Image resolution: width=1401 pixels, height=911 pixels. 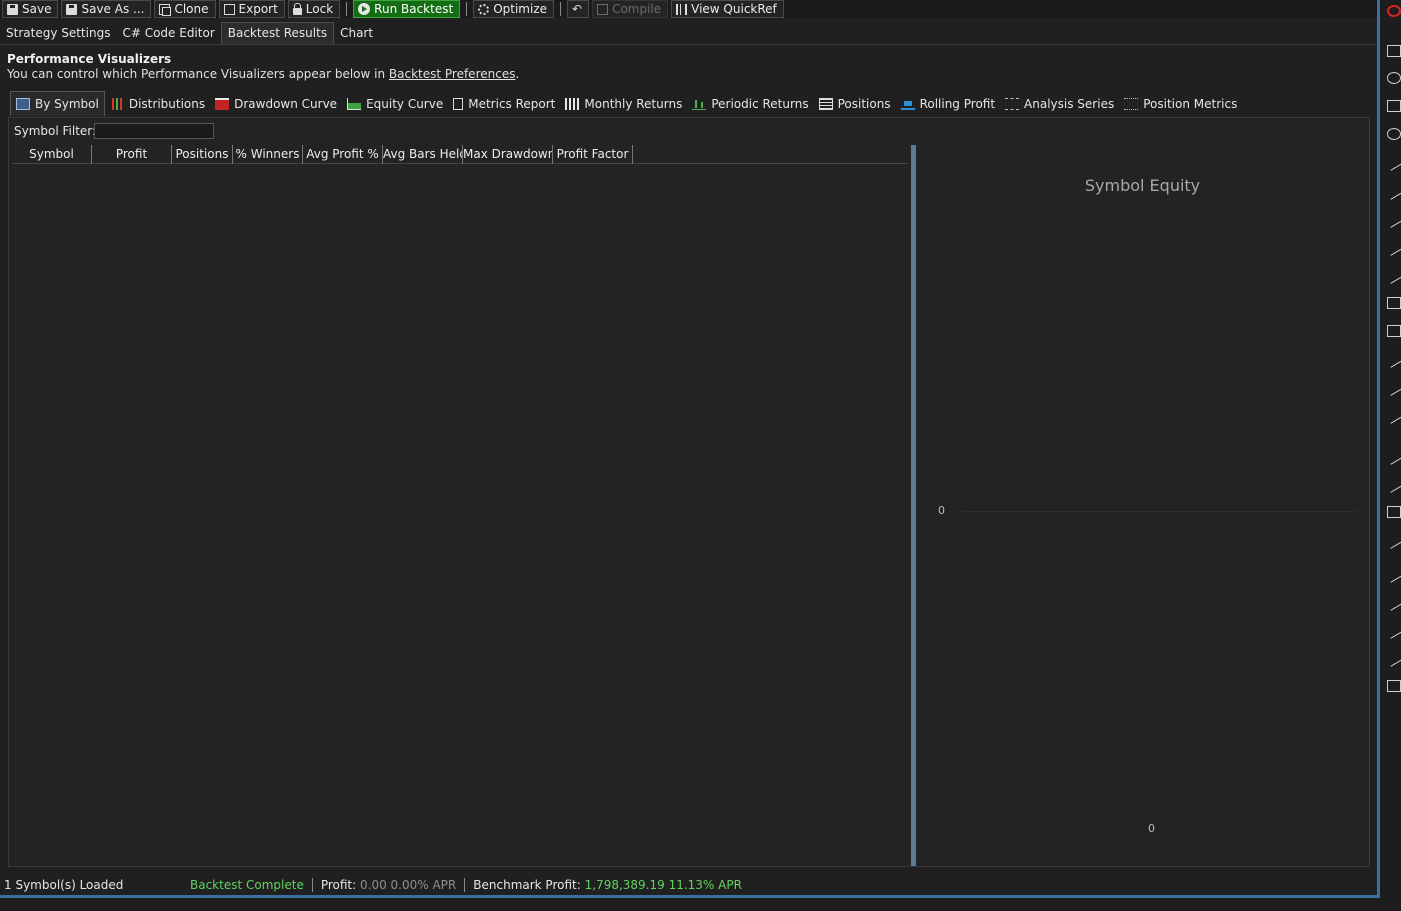 I want to click on pitchfork-icon, so click(x=1392, y=658).